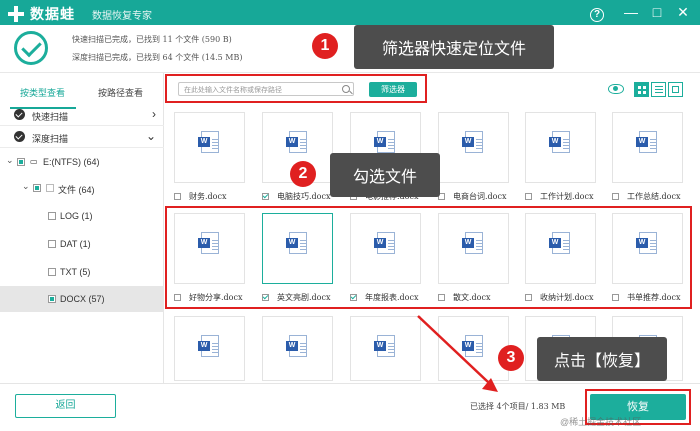  Describe the element at coordinates (654, 196) in the screenshot. I see `file-name: 工作总结.docx` at that location.